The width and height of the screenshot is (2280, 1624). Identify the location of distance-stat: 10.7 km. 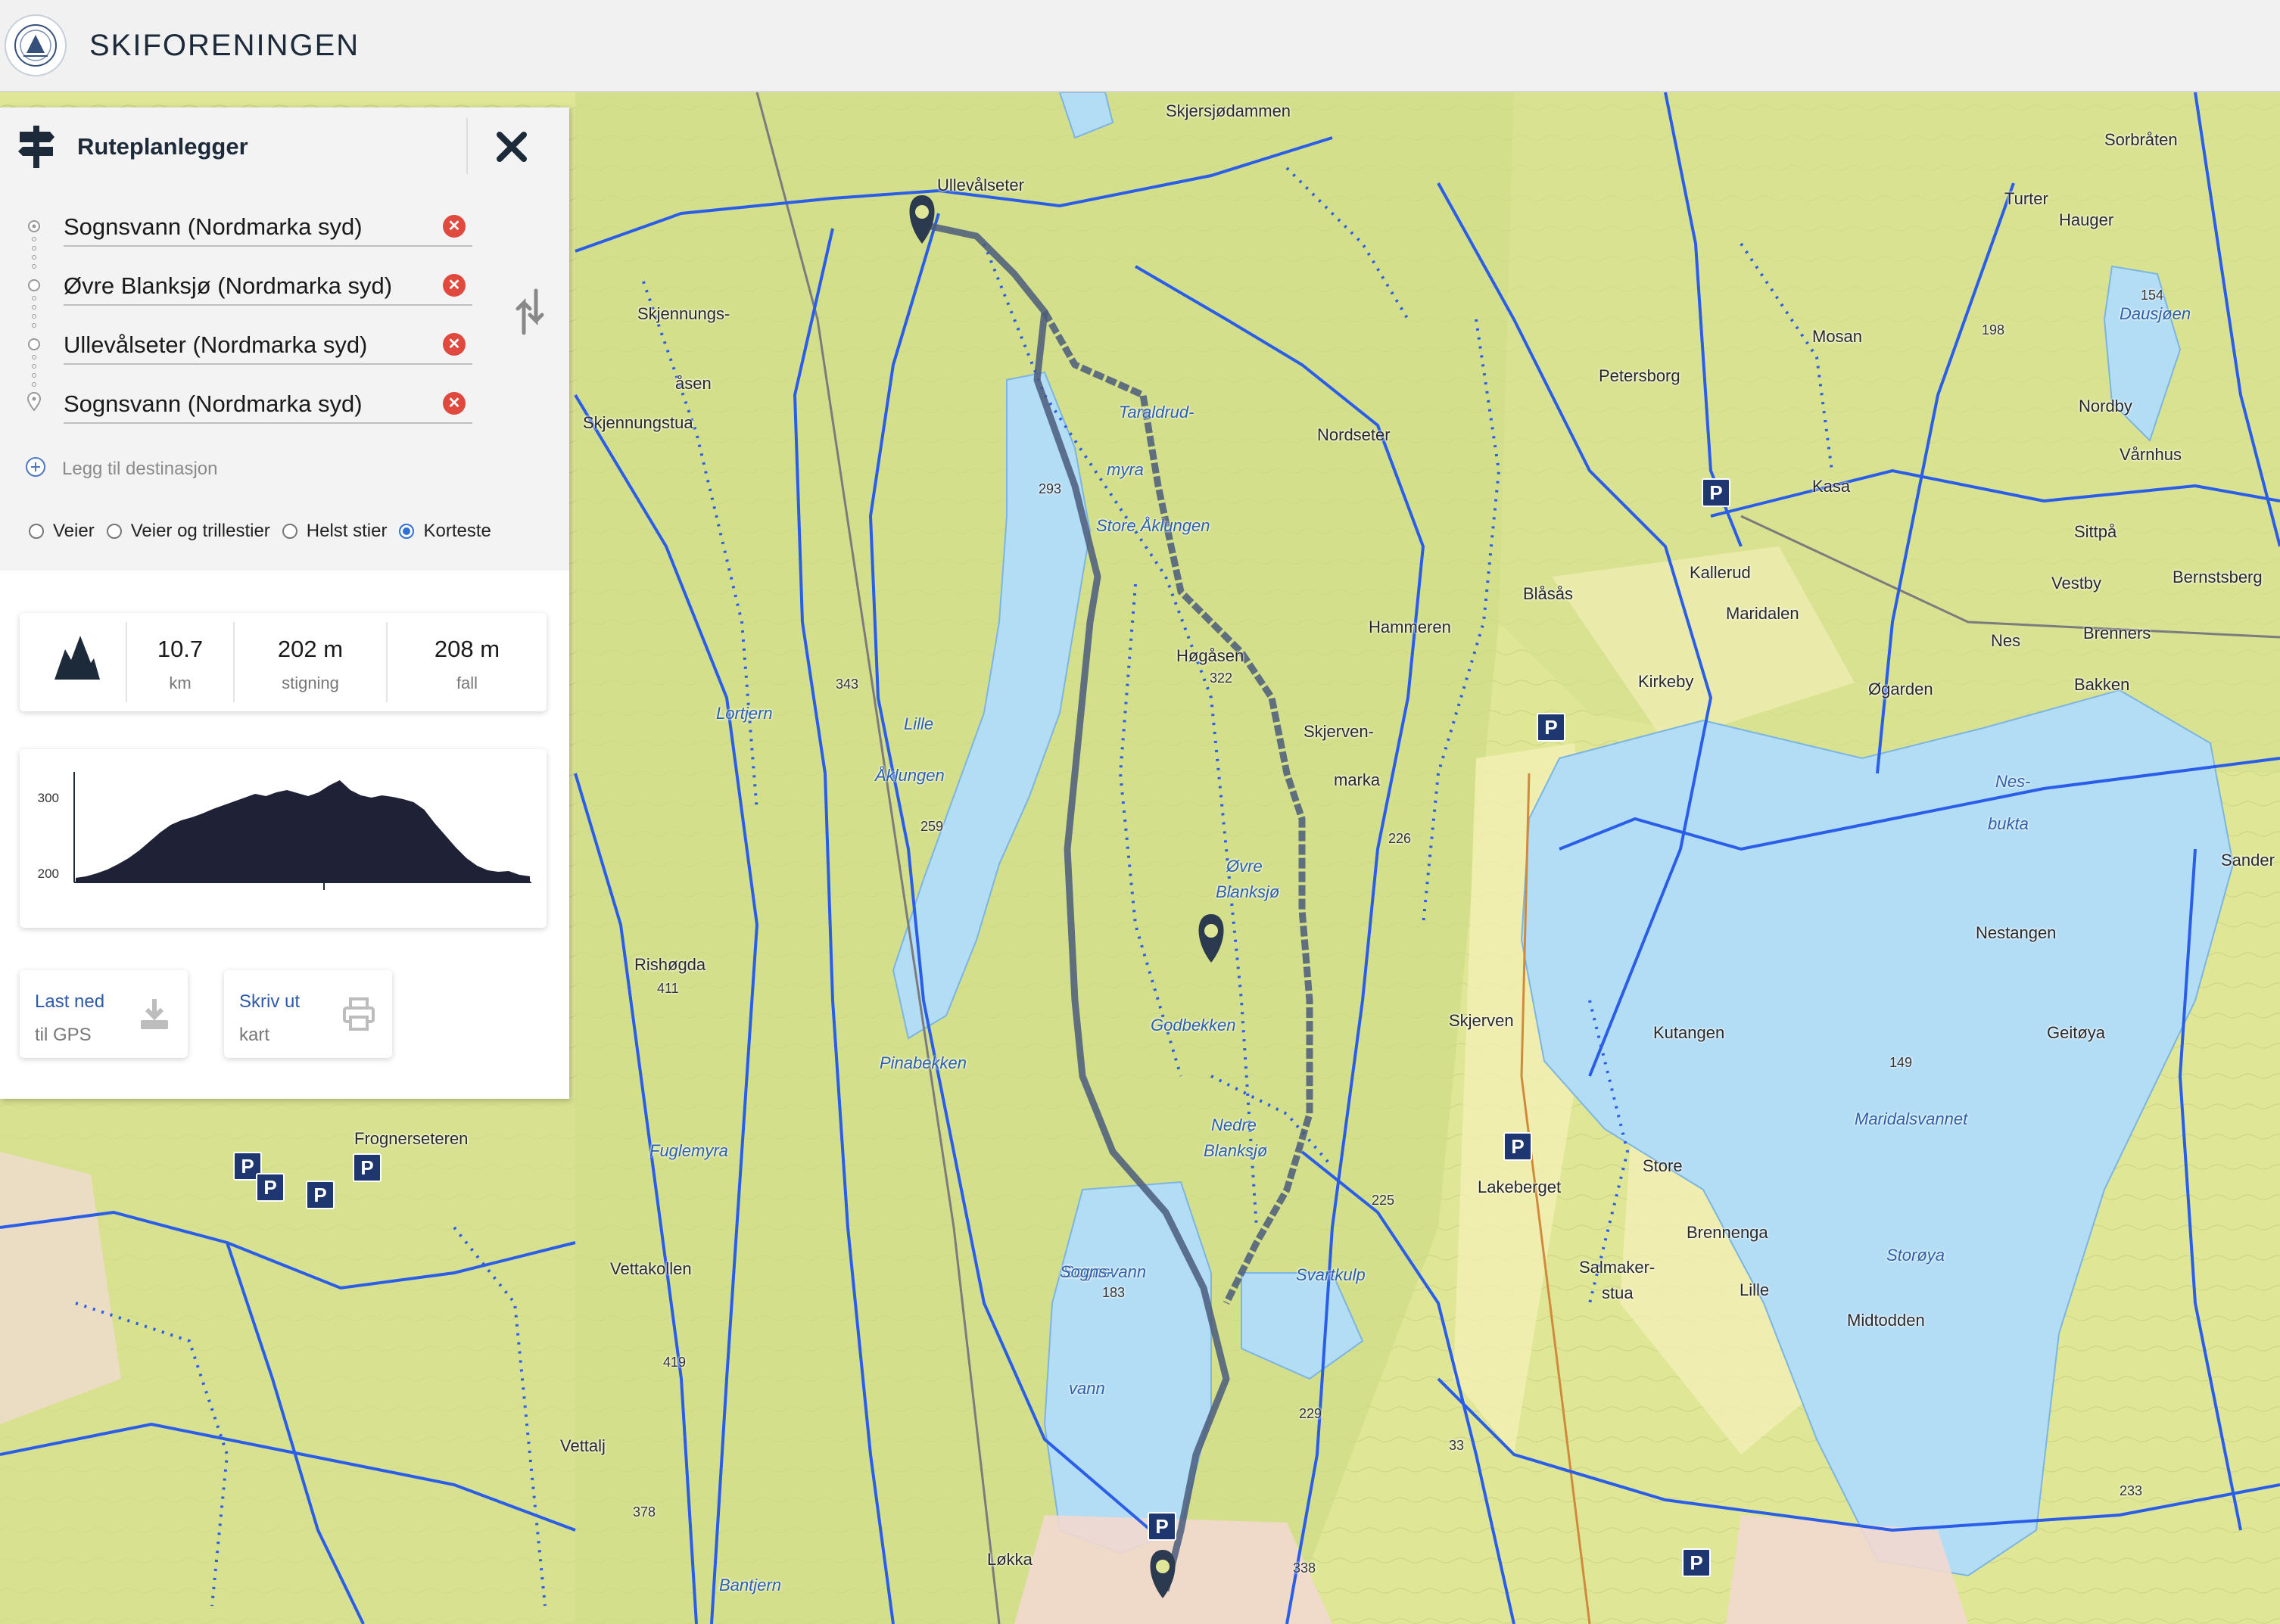
(180, 662).